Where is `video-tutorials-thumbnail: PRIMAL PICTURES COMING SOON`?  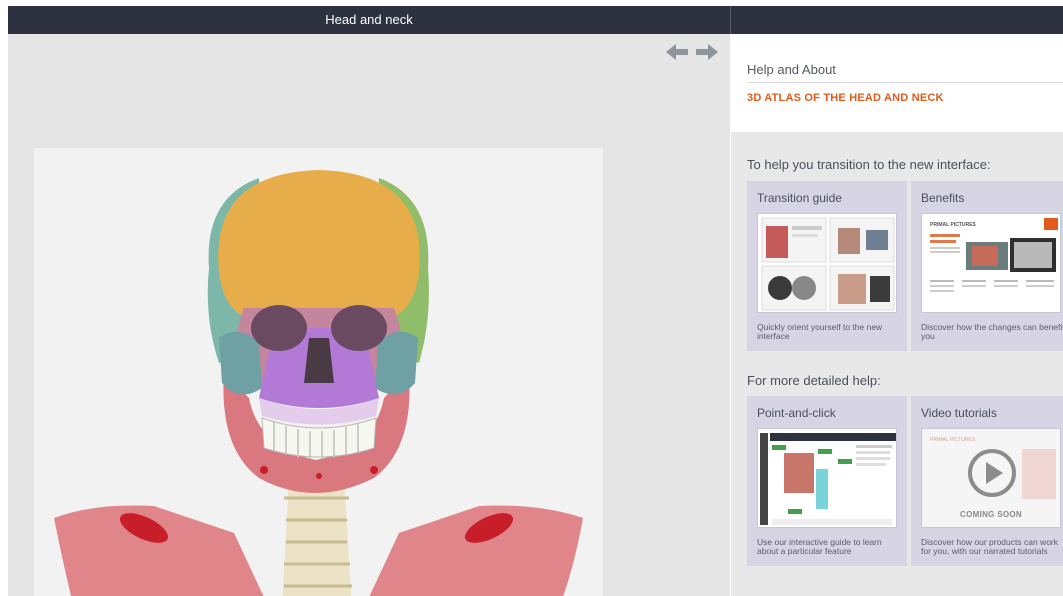
video-tutorials-thumbnail: PRIMAL PICTURES COMING SOON is located at coordinates (991, 478).